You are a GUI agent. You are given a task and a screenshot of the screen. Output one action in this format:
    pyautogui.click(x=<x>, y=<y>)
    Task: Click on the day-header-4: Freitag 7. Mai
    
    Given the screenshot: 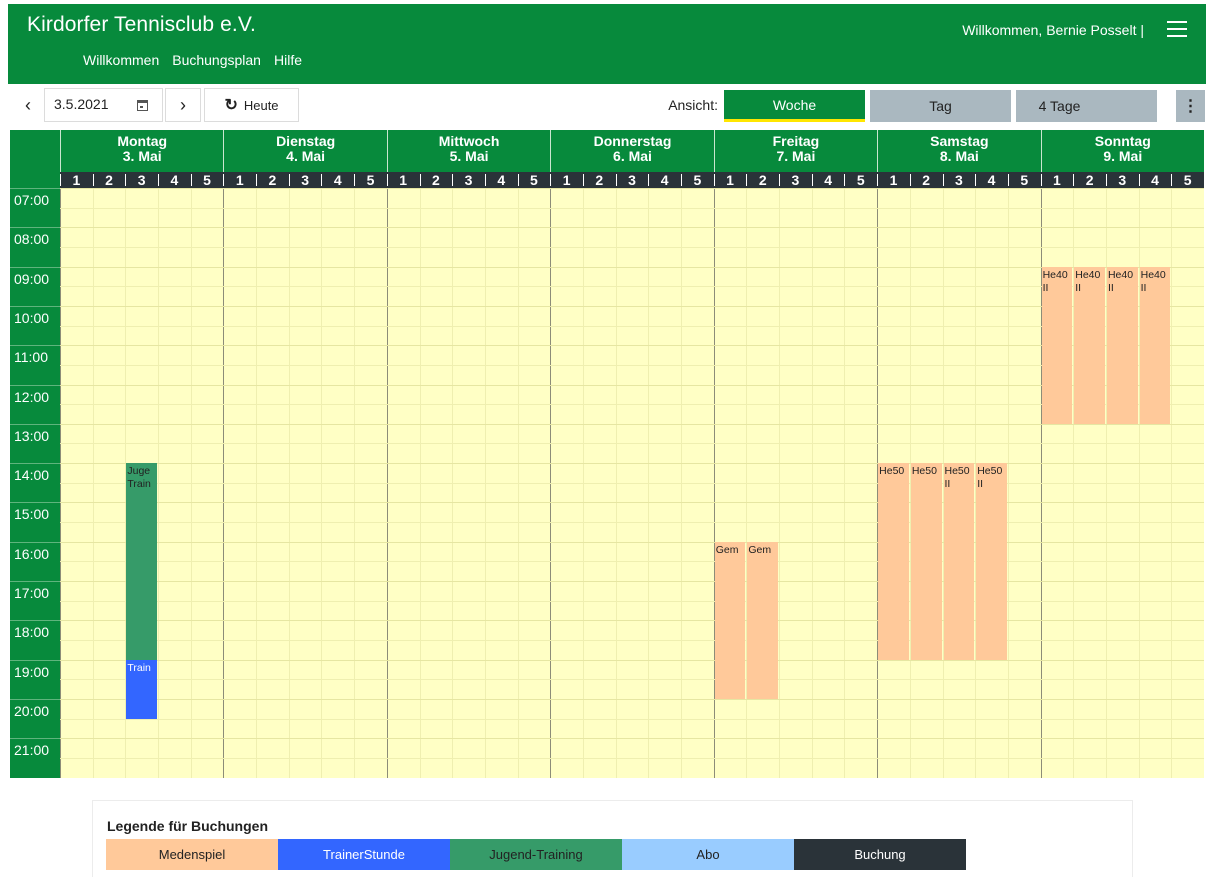 What is the action you would take?
    pyautogui.click(x=795, y=151)
    